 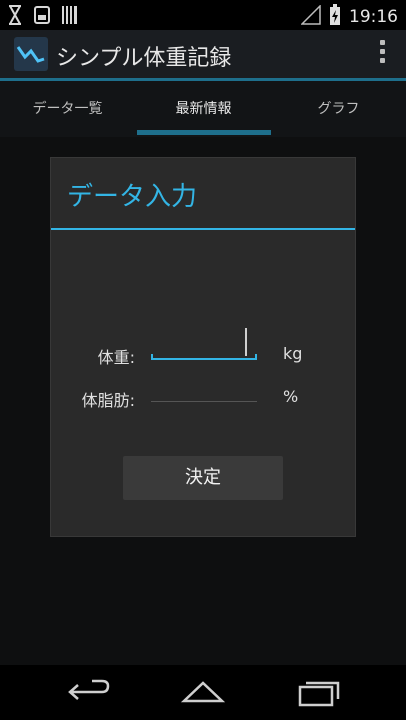 I want to click on action-bar: シンプル体重記録, so click(x=203, y=55).